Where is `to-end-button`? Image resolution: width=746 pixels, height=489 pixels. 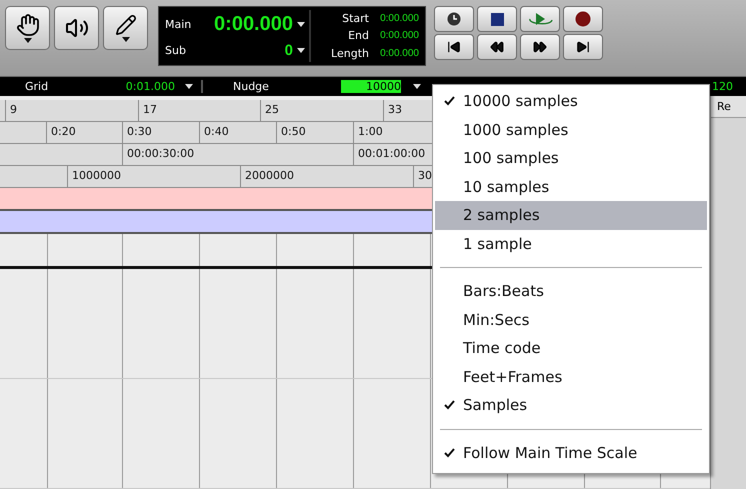 to-end-button is located at coordinates (583, 47).